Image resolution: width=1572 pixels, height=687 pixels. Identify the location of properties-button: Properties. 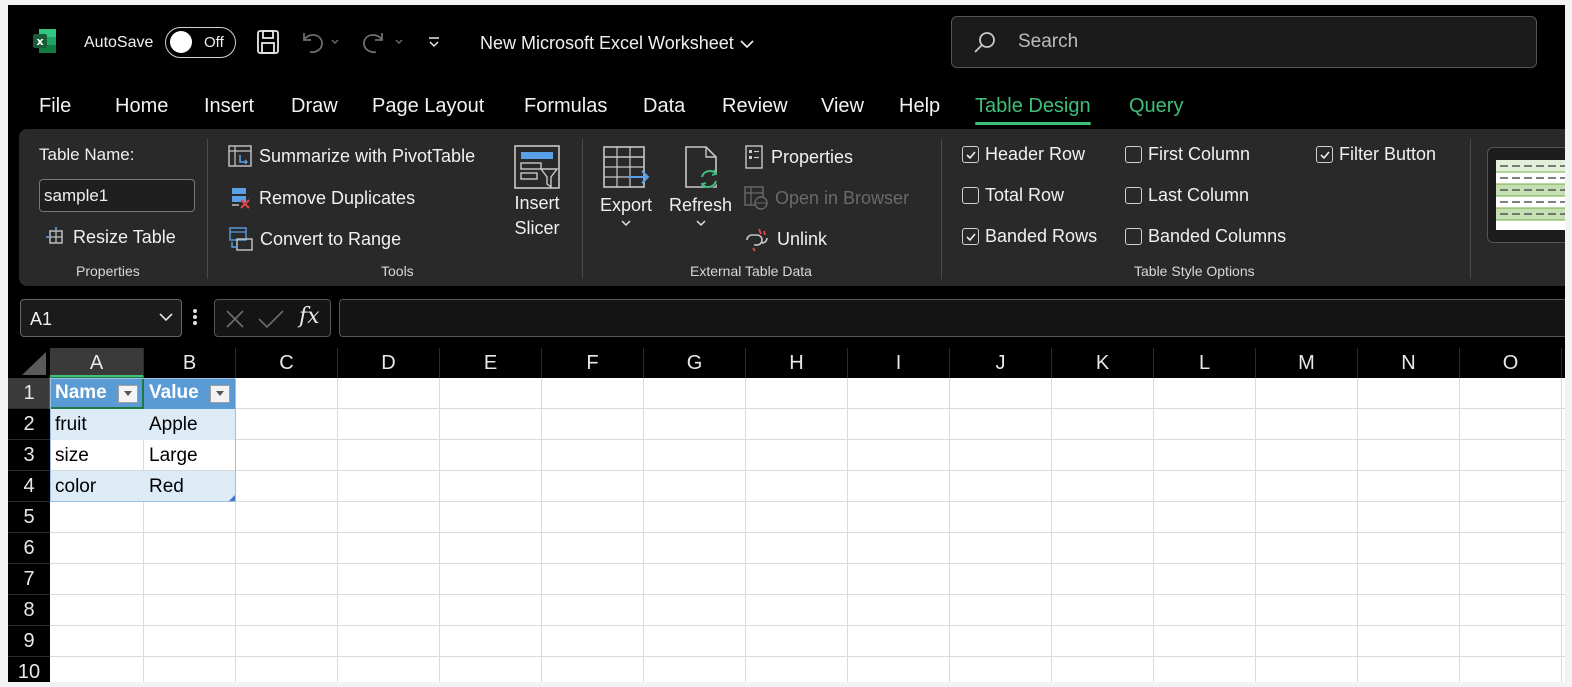
(798, 157).